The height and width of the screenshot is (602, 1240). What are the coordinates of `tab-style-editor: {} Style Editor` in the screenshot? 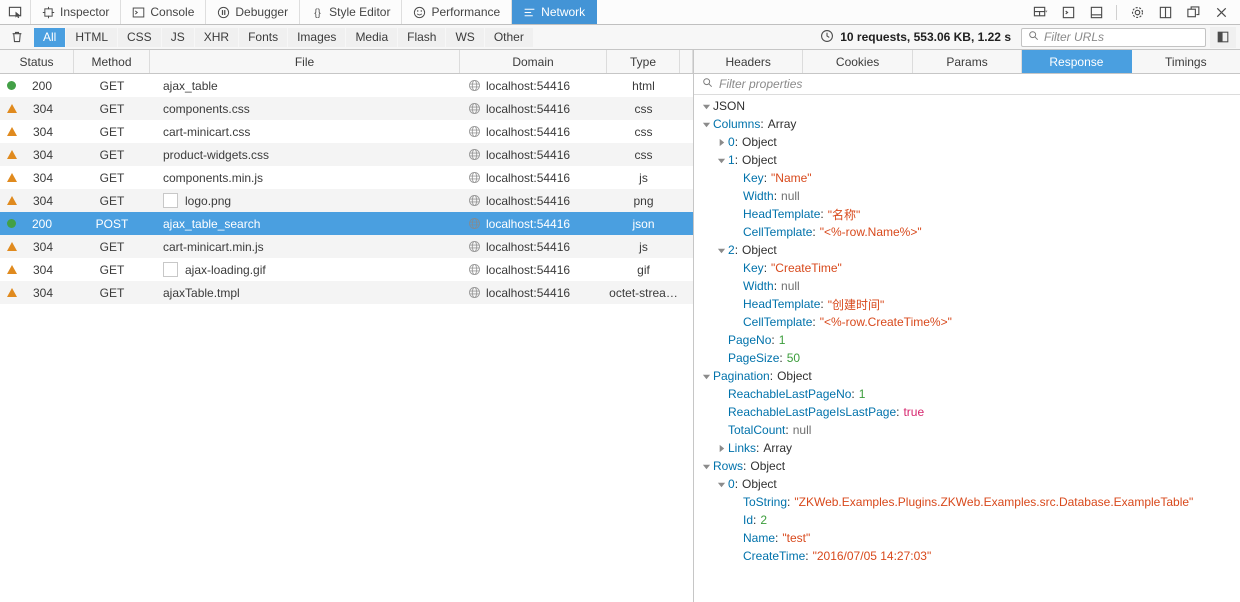 It's located at (351, 12).